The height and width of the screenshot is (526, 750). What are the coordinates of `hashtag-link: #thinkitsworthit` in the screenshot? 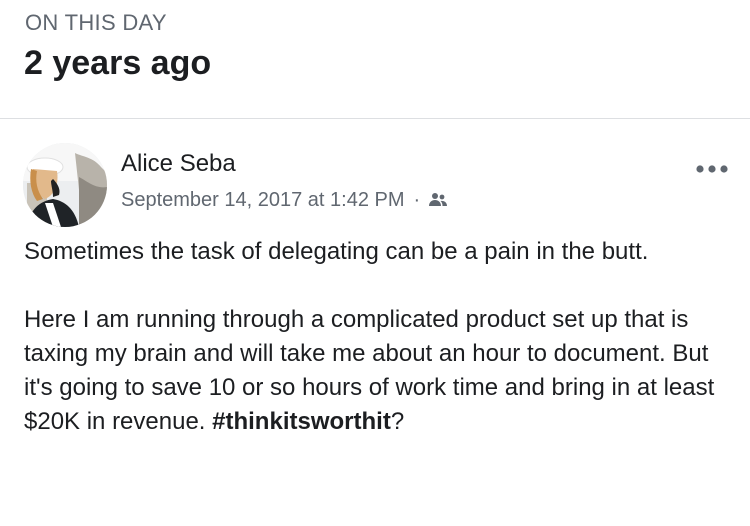 It's located at (301, 421).